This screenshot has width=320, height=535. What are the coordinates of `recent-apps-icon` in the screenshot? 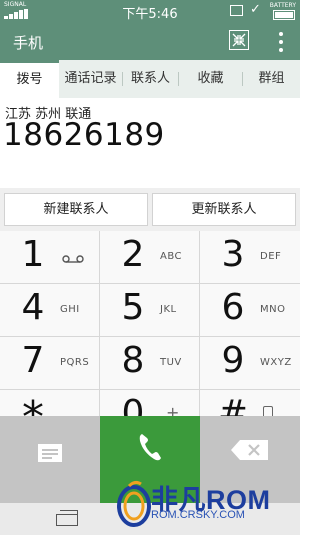 It's located at (67, 518).